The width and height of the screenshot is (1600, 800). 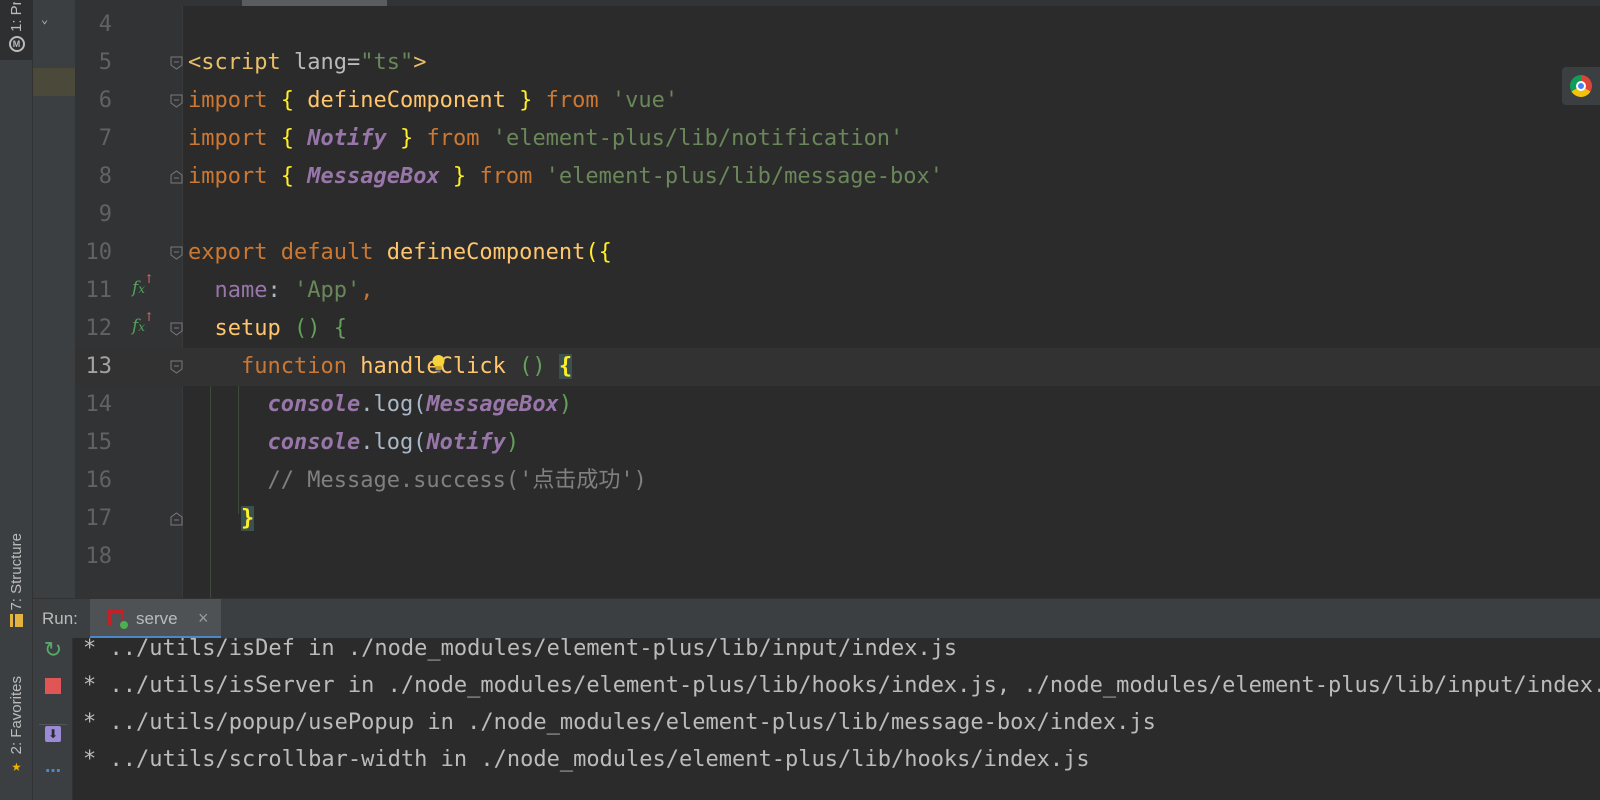 What do you see at coordinates (16, 715) in the screenshot?
I see `tab-favorites-label: 2: Favorites` at bounding box center [16, 715].